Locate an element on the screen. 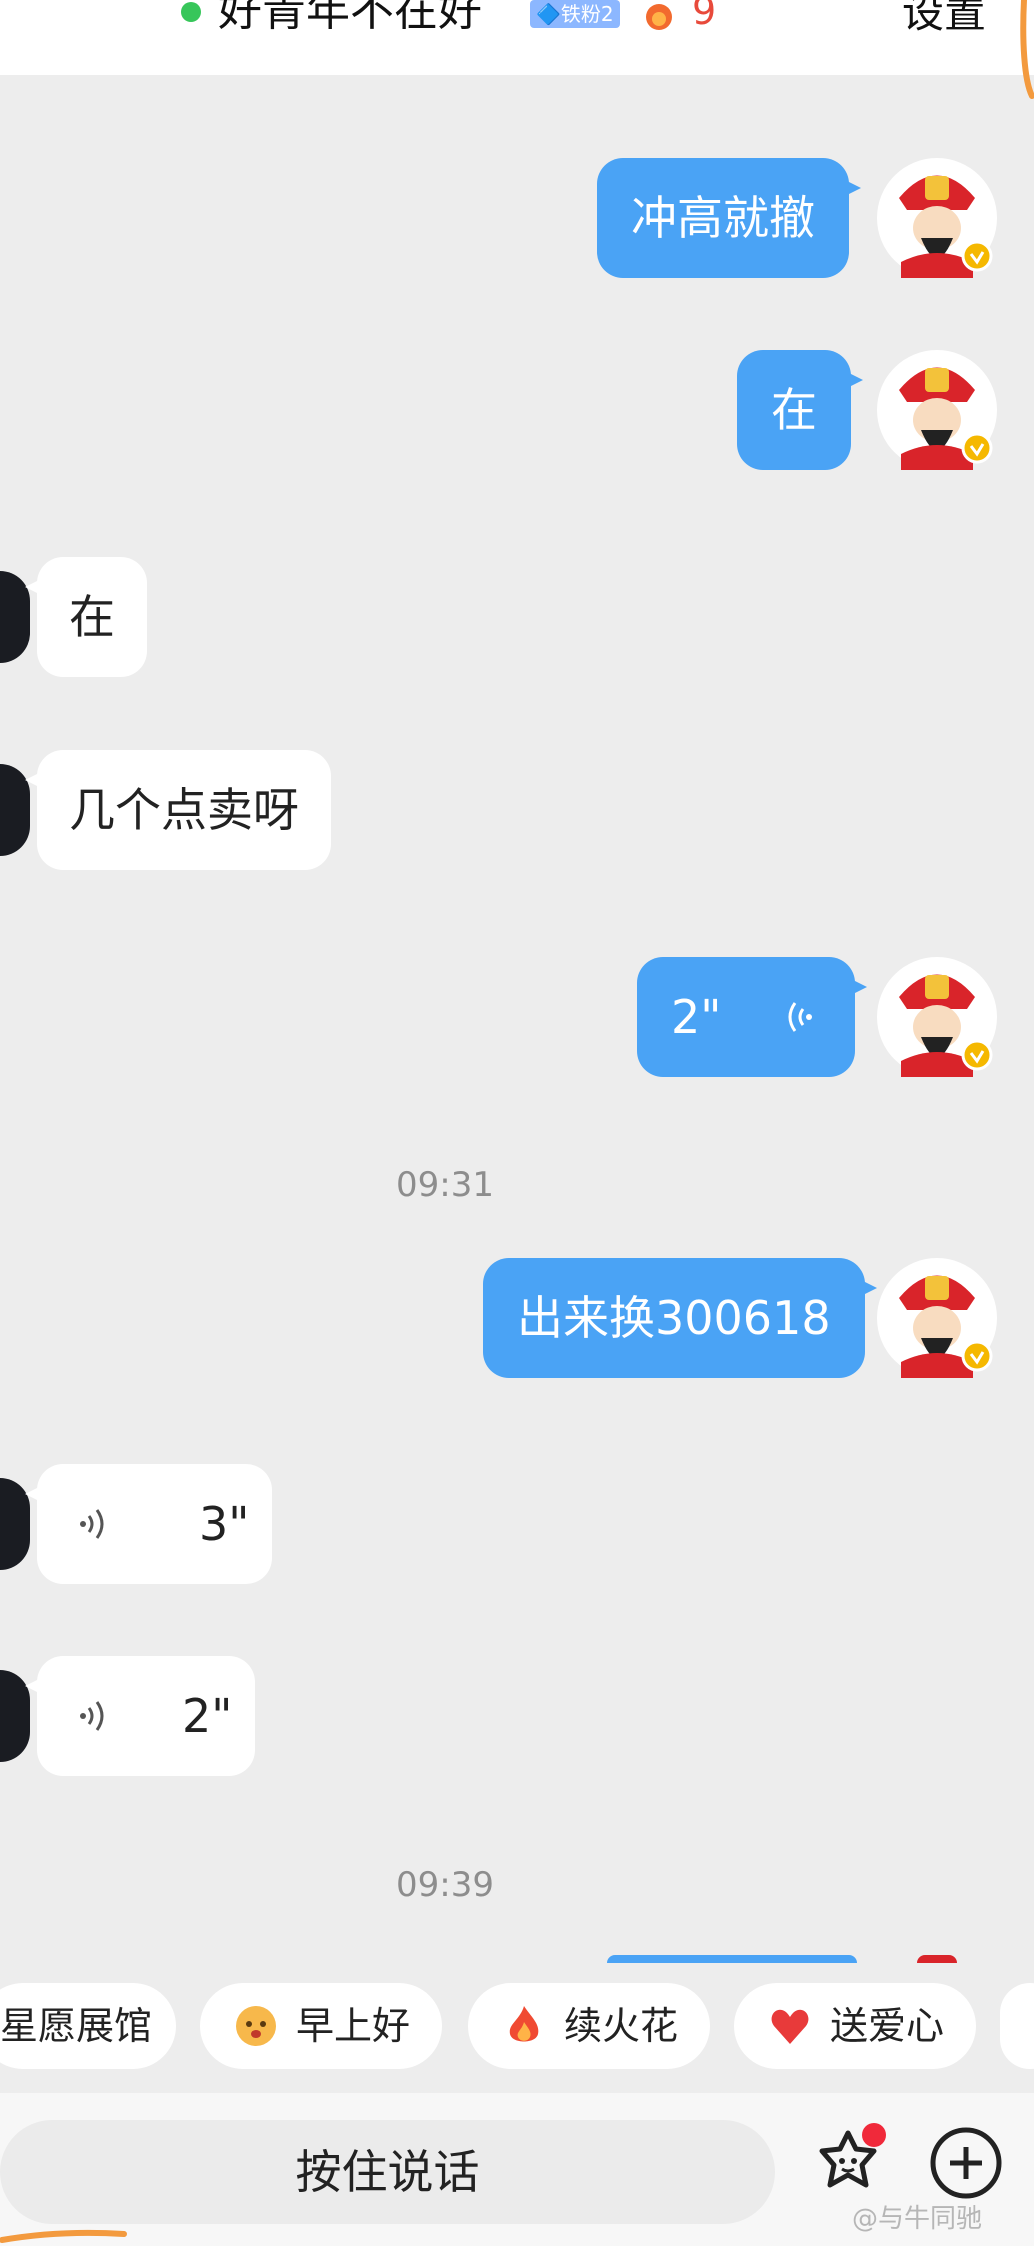 This screenshot has height=2246, width=1034. message-bubble-incoming: 在 is located at coordinates (86, 617).